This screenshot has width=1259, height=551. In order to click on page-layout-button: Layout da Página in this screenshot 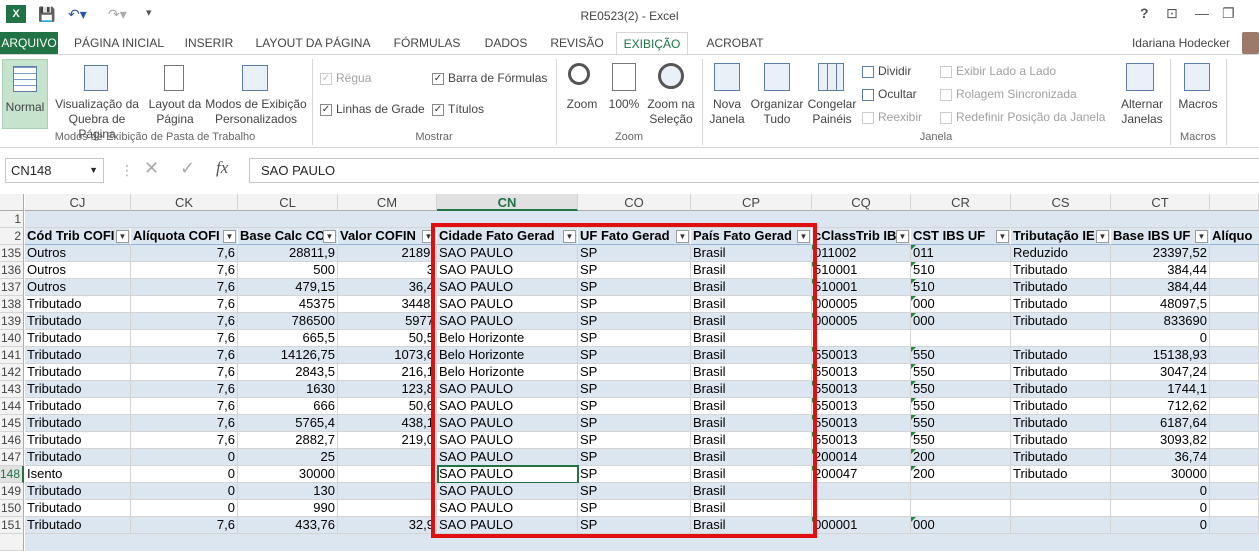, I will do `click(175, 112)`.